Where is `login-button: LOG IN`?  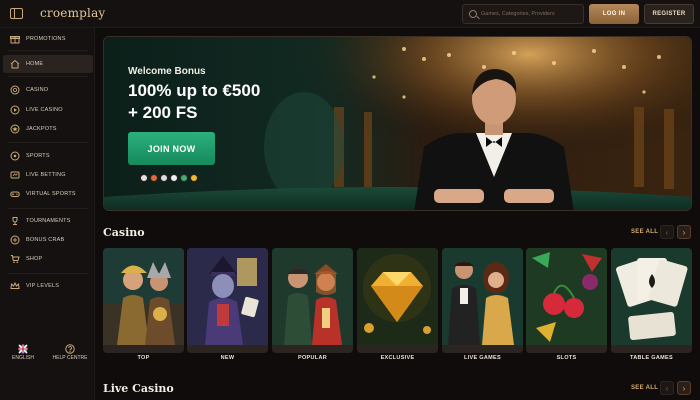 login-button: LOG IN is located at coordinates (614, 14).